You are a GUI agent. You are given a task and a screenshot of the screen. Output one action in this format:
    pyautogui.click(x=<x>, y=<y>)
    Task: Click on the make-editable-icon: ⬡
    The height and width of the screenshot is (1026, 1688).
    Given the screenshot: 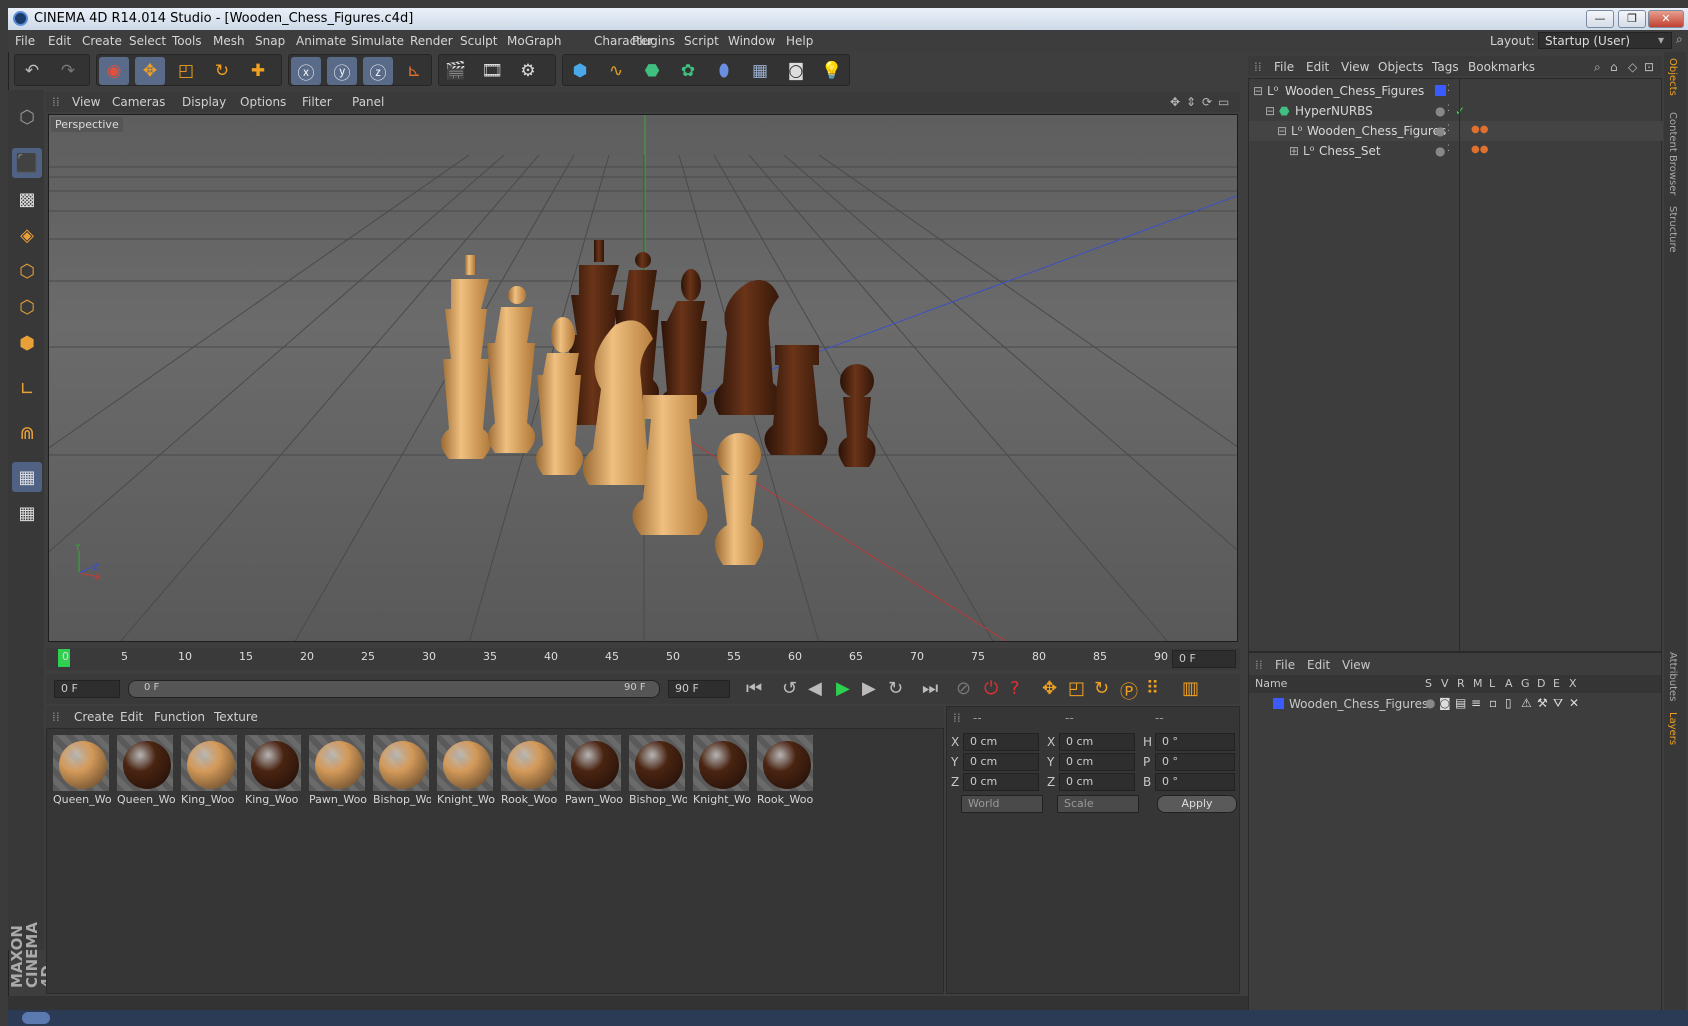 What is the action you would take?
    pyautogui.click(x=27, y=117)
    